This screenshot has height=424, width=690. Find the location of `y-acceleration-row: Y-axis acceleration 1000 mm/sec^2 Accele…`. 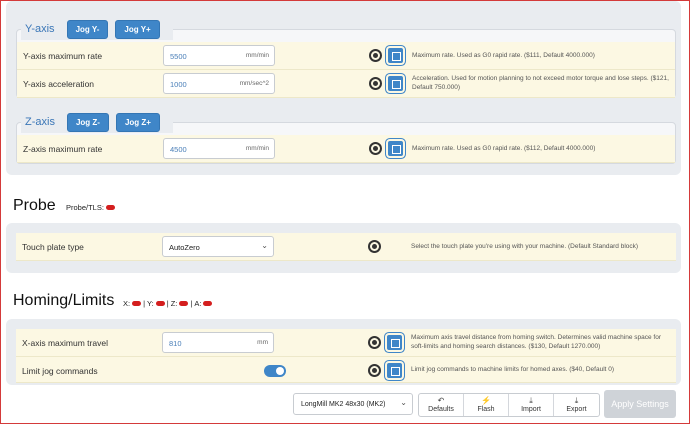

y-acceleration-row: Y-axis acceleration 1000 mm/sec^2 Accele… is located at coordinates (346, 84).